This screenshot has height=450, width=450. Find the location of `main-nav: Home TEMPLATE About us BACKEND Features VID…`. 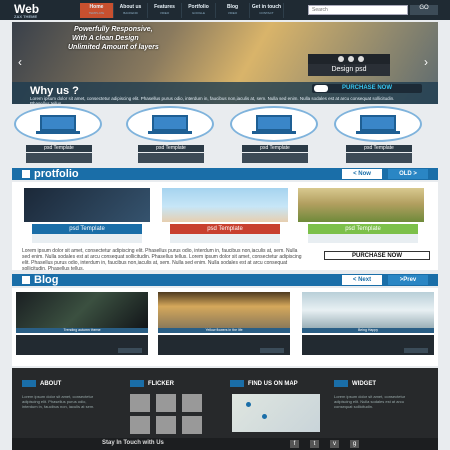

main-nav: Home TEMPLATE About us BACKEND Features VID… is located at coordinates (182, 10).